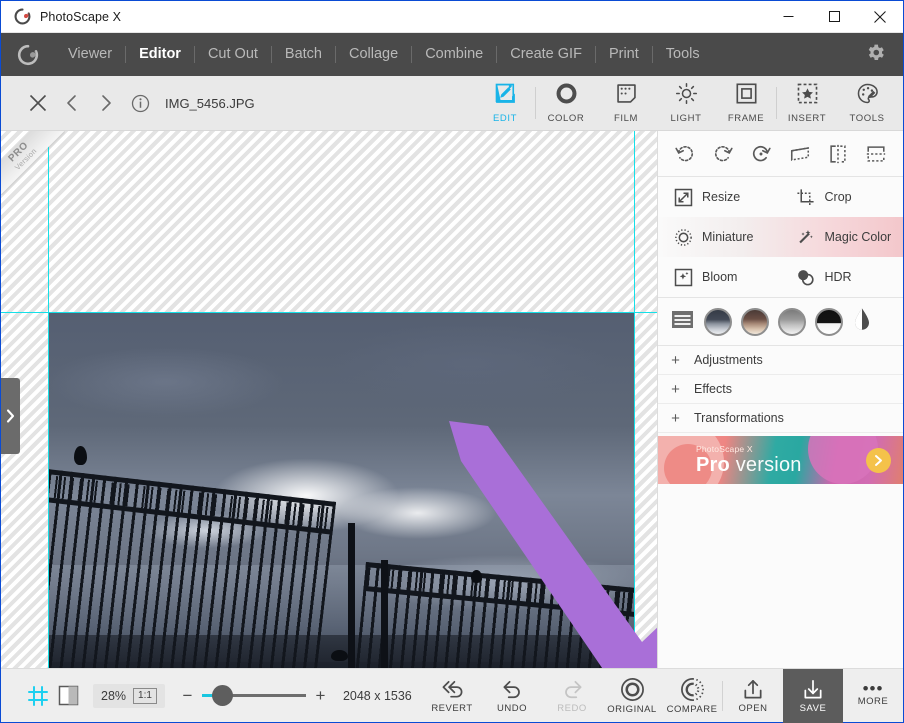  What do you see at coordinates (719, 237) in the screenshot?
I see `tool-miniature: Miniature` at bounding box center [719, 237].